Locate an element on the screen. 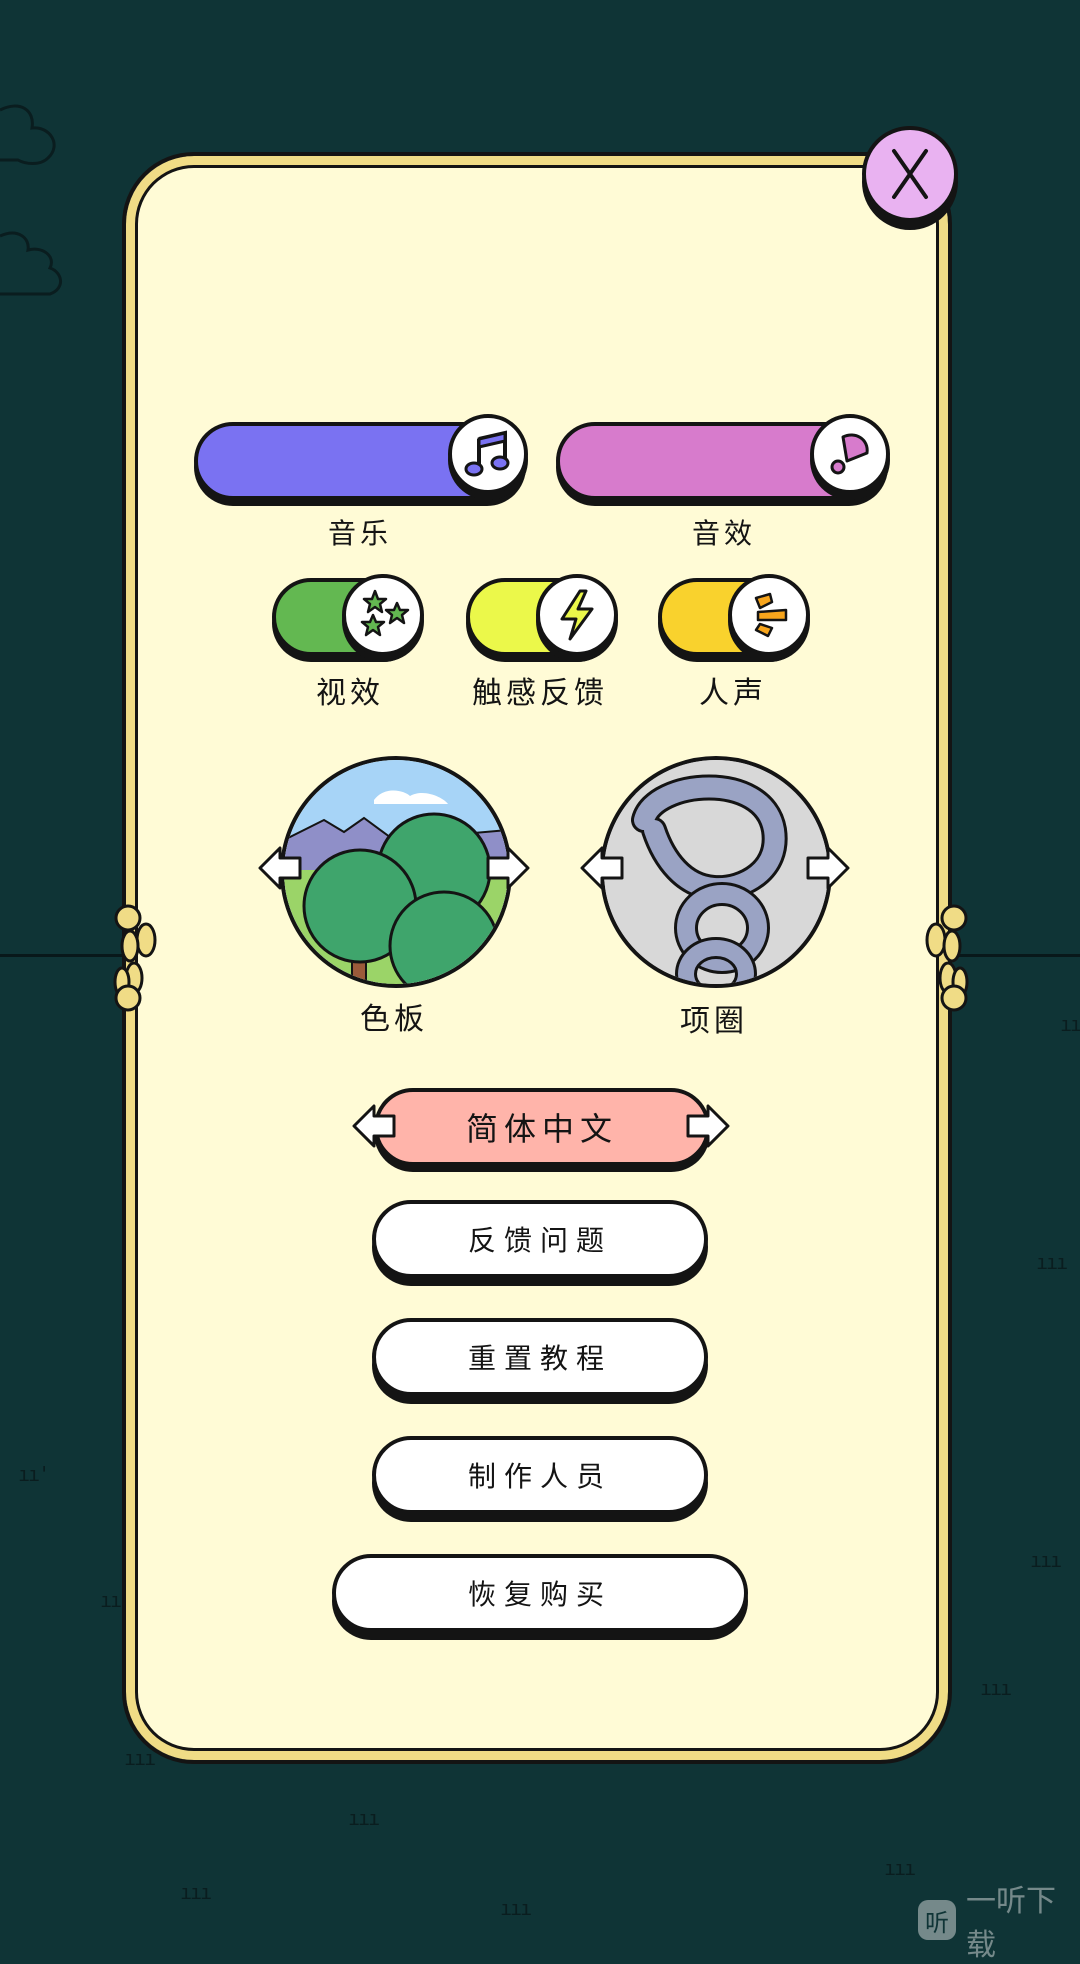  music-label: 音乐 is located at coordinates (359, 533).